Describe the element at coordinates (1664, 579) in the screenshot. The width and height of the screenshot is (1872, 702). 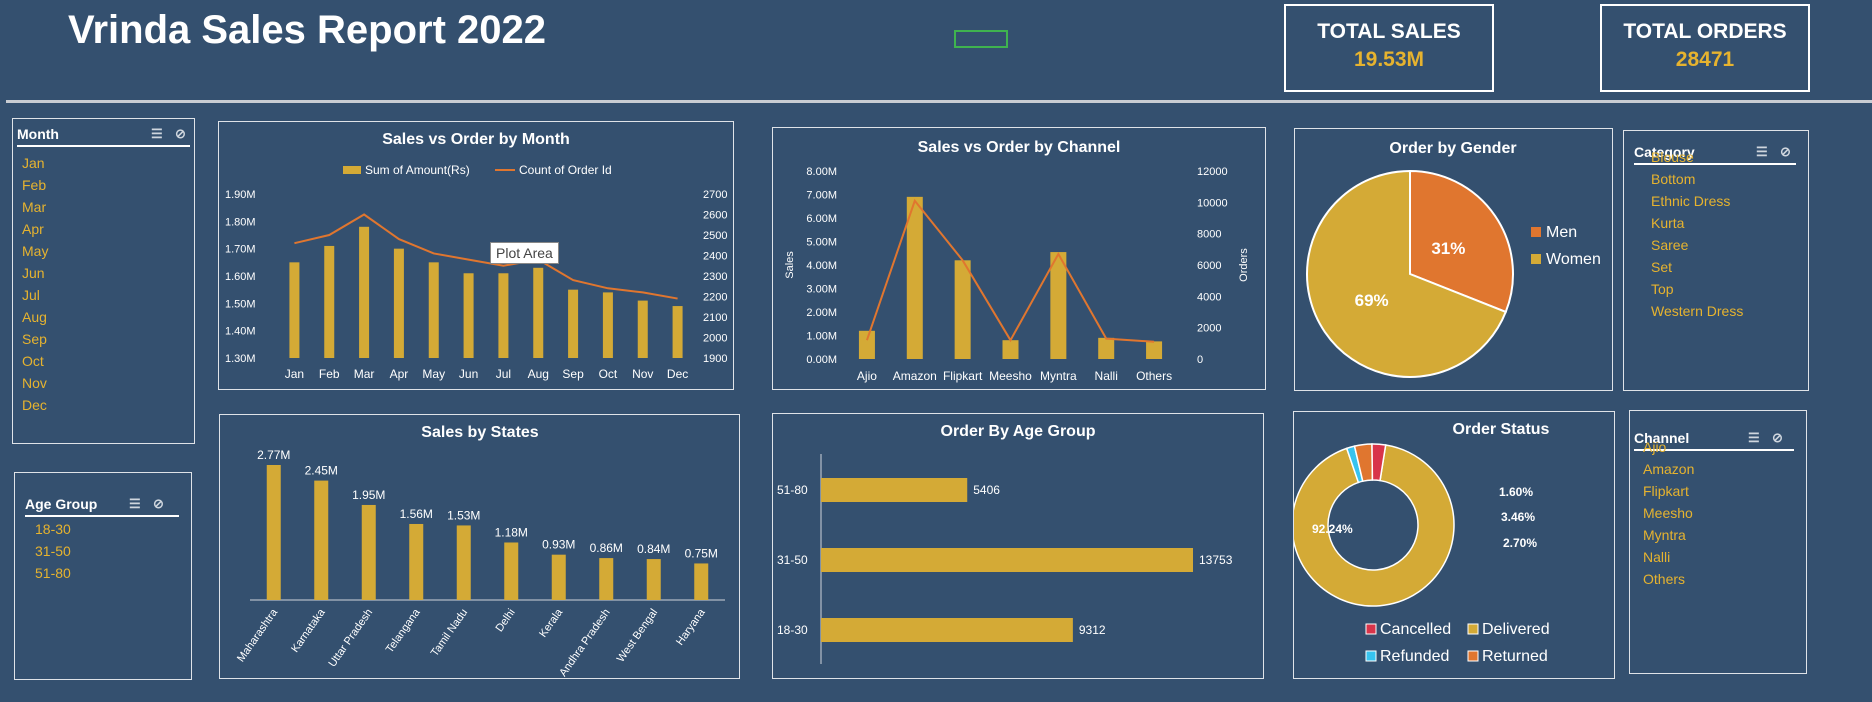
I see `slicer-item-others: Others` at that location.